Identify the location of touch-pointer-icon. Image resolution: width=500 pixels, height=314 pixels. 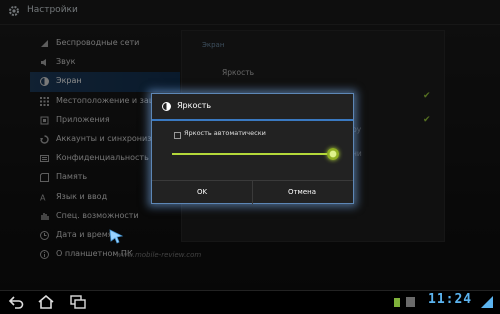
(116, 236).